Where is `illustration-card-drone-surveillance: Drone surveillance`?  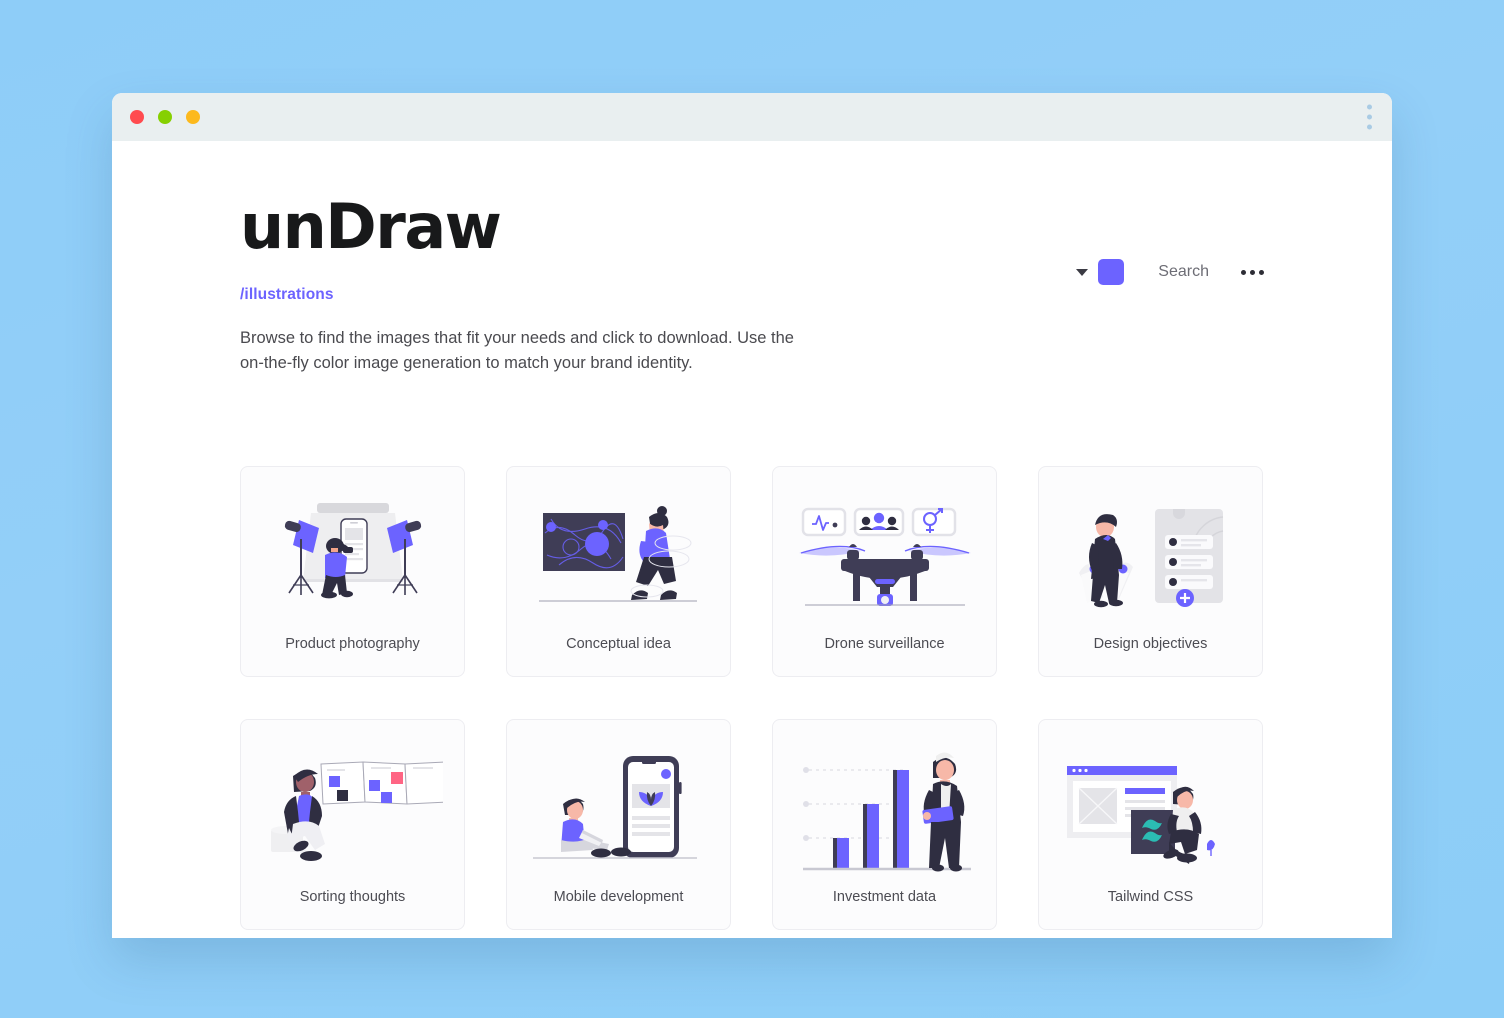
illustration-card-drone-surveillance: Drone surveillance is located at coordinates (884, 571).